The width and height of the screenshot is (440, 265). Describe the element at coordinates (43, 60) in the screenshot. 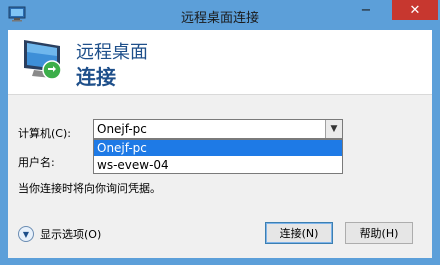

I see `remote-desktop-monitor-icon` at that location.